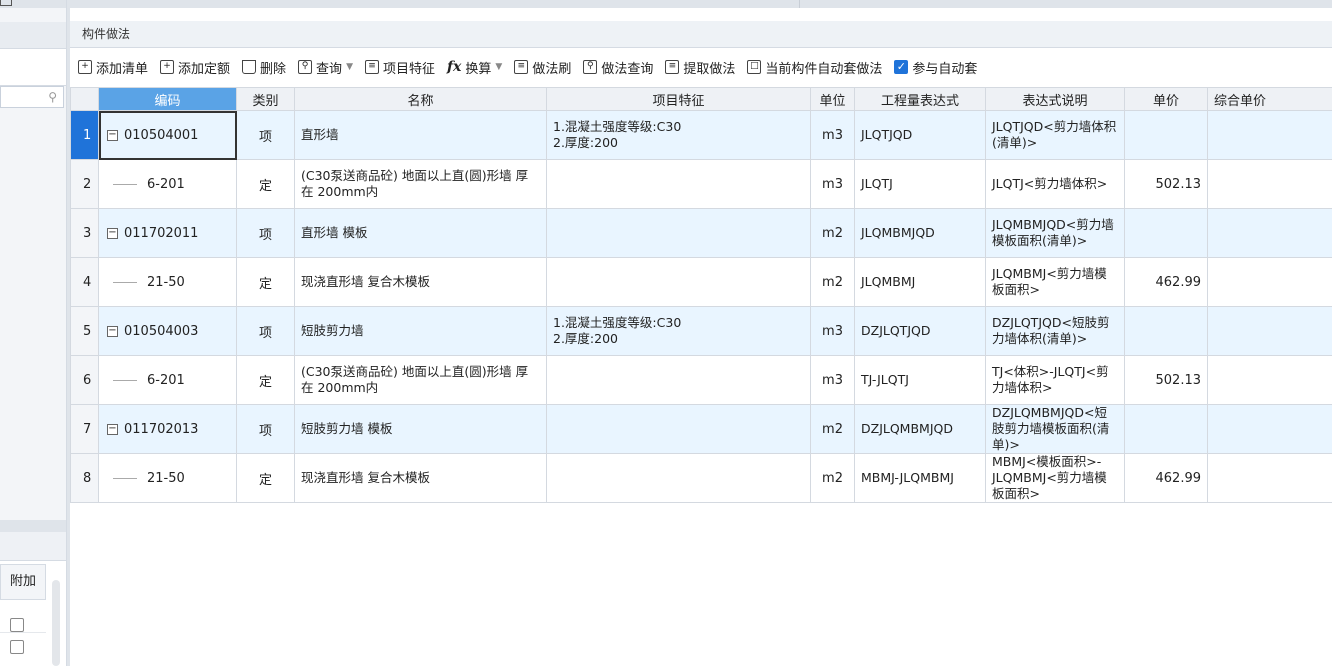 The width and height of the screenshot is (1332, 666). What do you see at coordinates (920, 184) in the screenshot?
I see `row-expr: JLQTJ` at bounding box center [920, 184].